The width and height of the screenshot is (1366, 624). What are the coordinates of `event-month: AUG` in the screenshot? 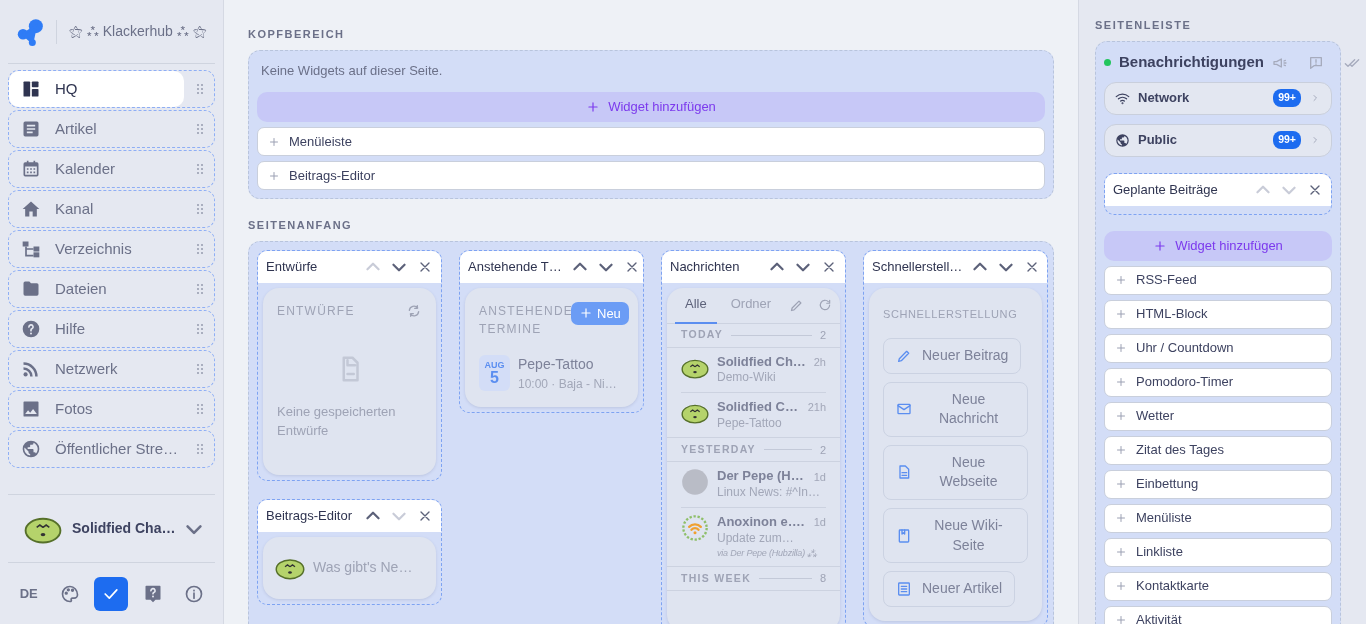 It's located at (494, 365).